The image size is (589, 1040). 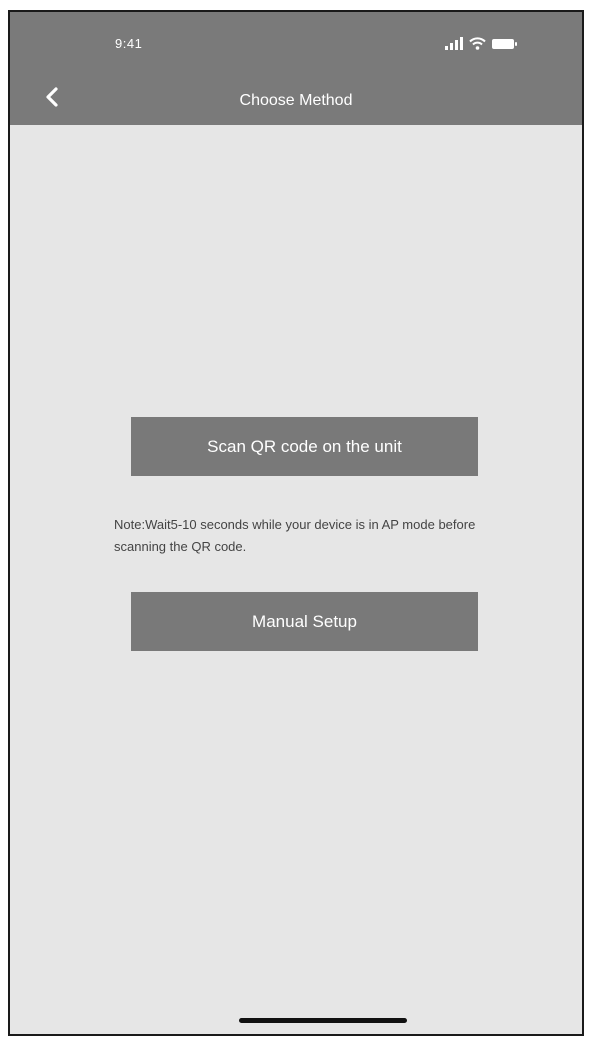 What do you see at coordinates (454, 43) in the screenshot?
I see `signal-icon` at bounding box center [454, 43].